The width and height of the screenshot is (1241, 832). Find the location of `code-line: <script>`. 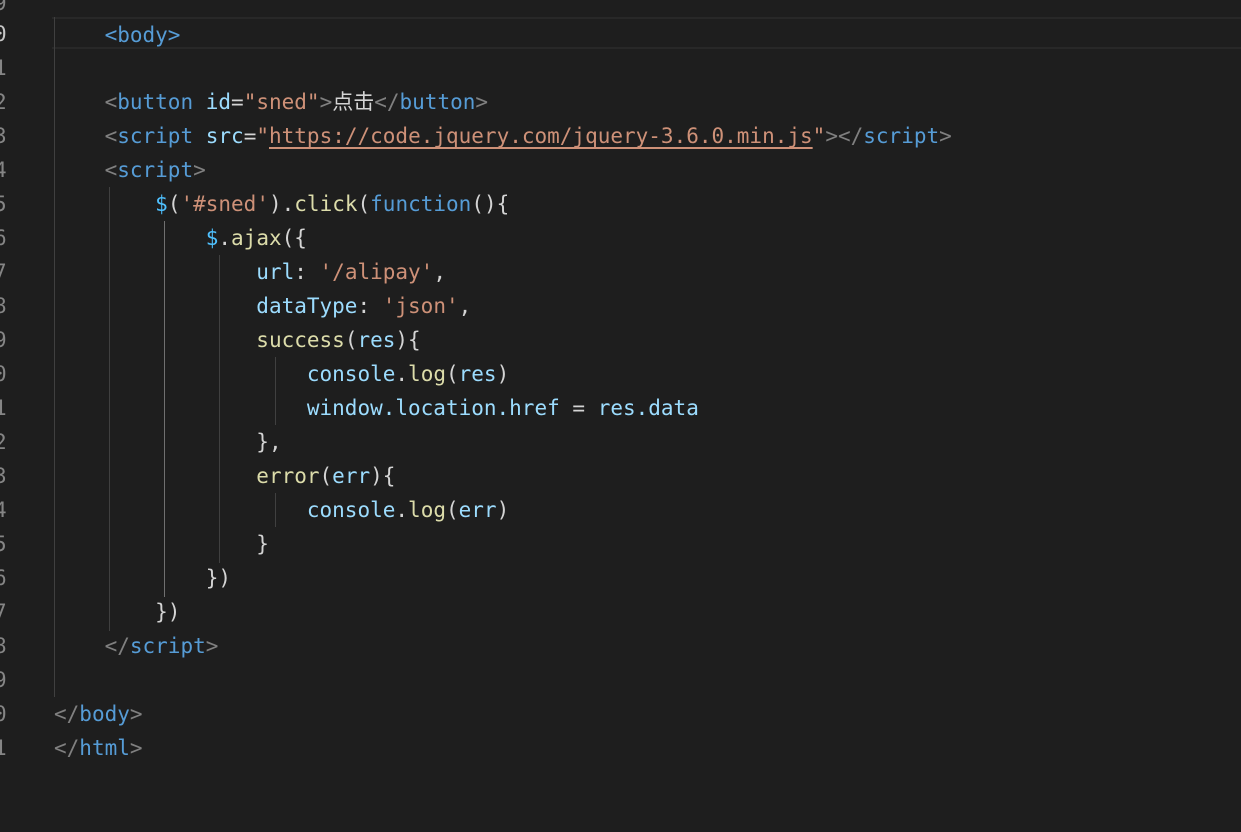

code-line: <script> is located at coordinates (130, 170).